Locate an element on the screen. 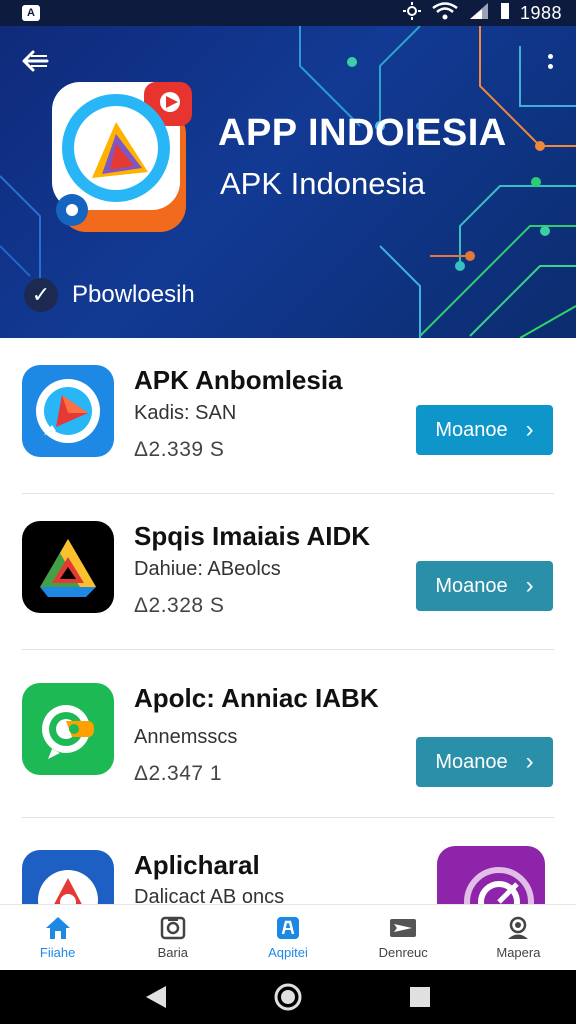  back-triangle-icon is located at coordinates (156, 997).